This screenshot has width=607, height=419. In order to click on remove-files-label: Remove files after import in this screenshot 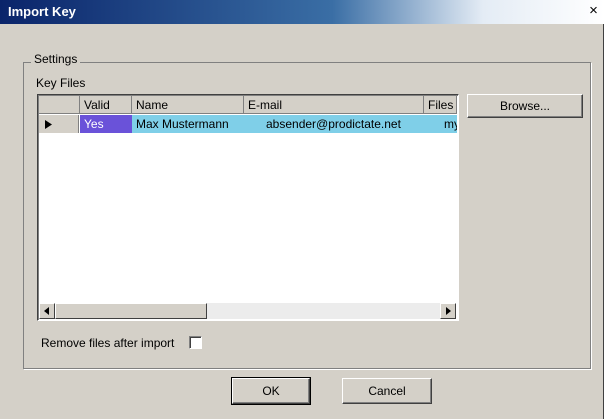, I will do `click(108, 343)`.